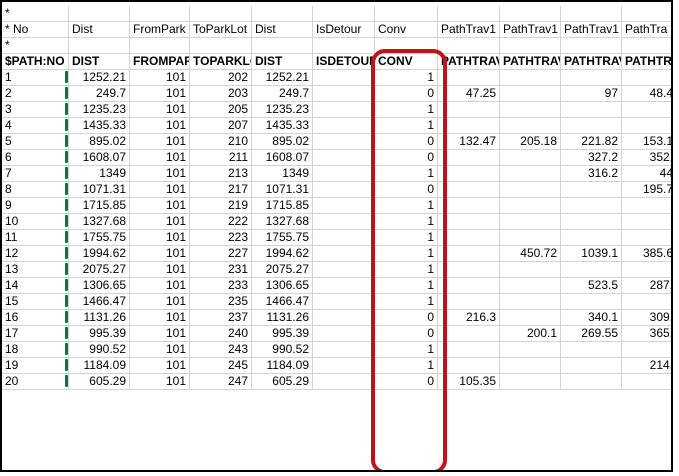  Describe the element at coordinates (160, 30) in the screenshot. I see `column-header: FromPark` at that location.